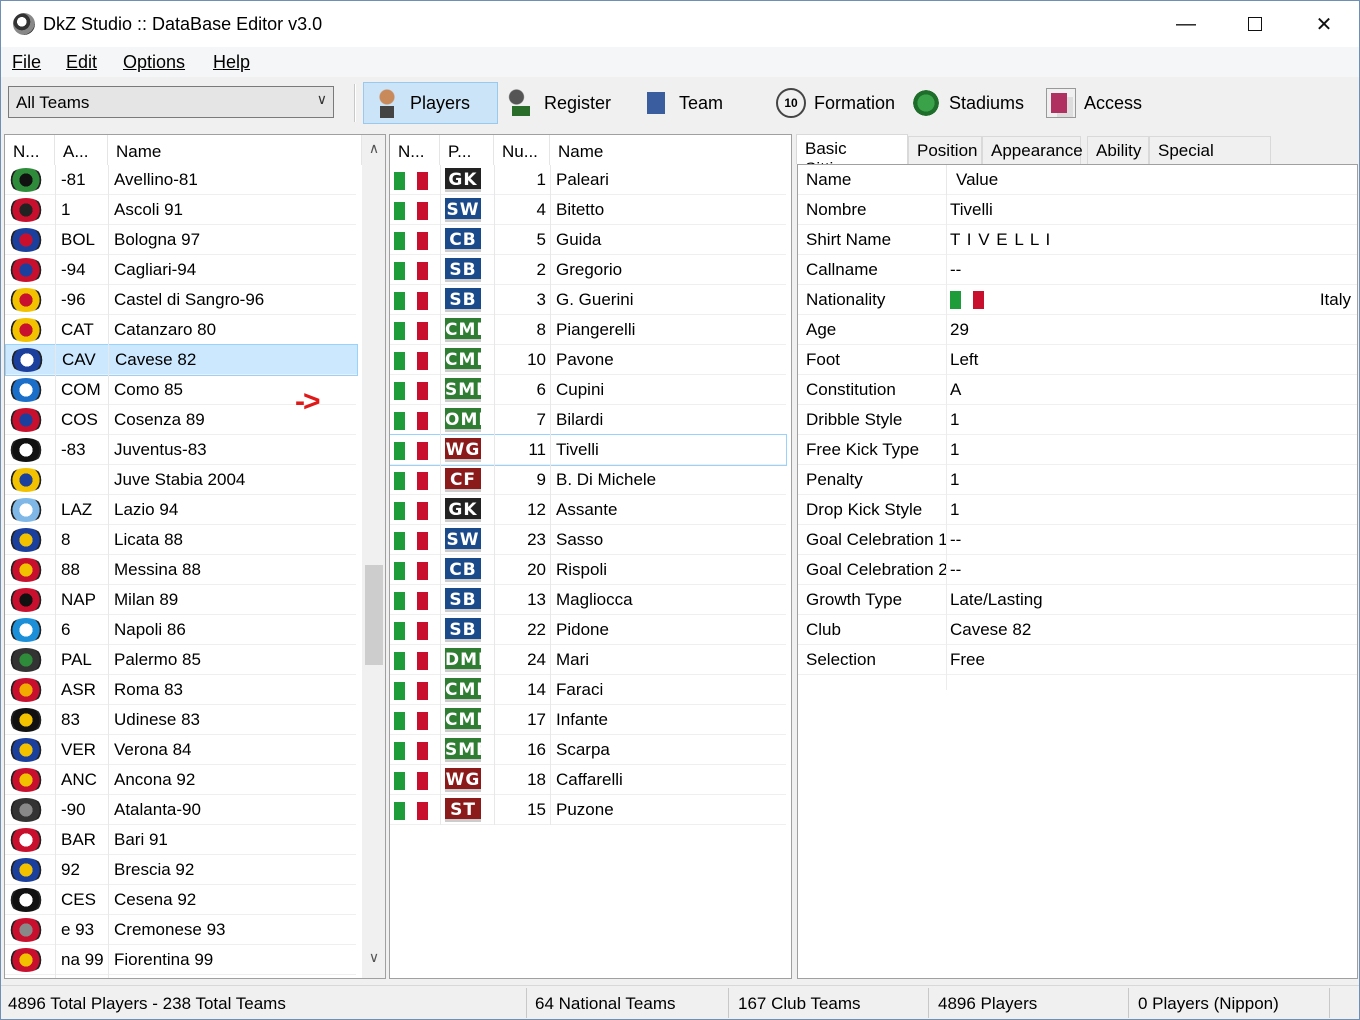  What do you see at coordinates (430, 103) in the screenshot?
I see `players-button: Players` at bounding box center [430, 103].